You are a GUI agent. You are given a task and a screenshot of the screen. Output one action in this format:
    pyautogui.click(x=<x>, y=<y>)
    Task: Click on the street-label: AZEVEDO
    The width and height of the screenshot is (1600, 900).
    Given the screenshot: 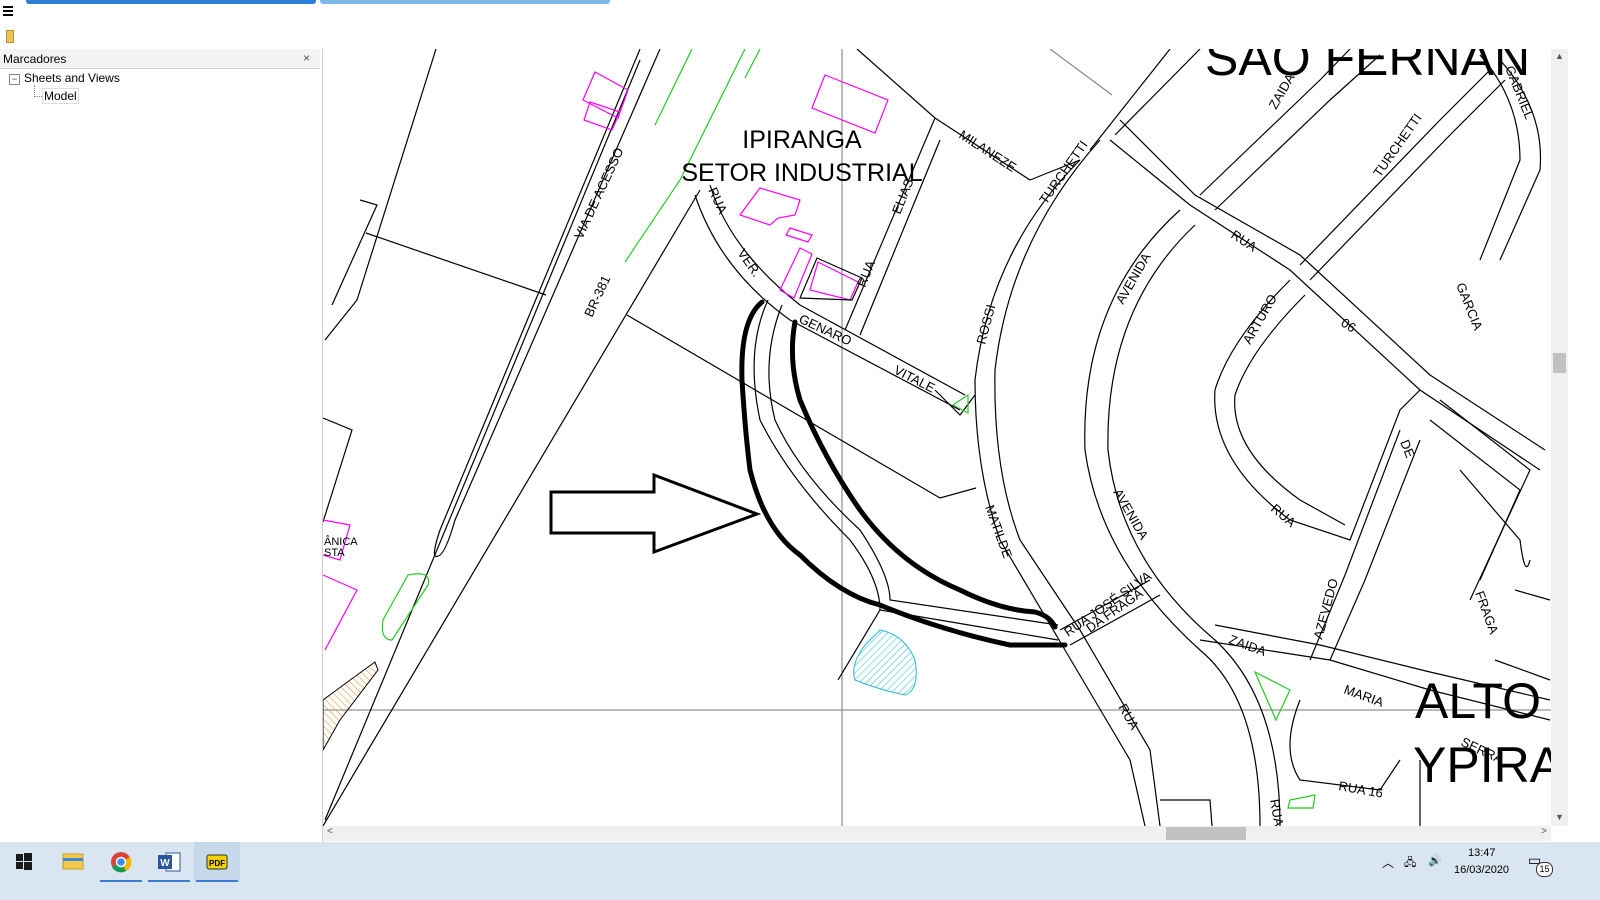 What is the action you would take?
    pyautogui.click(x=1325, y=609)
    